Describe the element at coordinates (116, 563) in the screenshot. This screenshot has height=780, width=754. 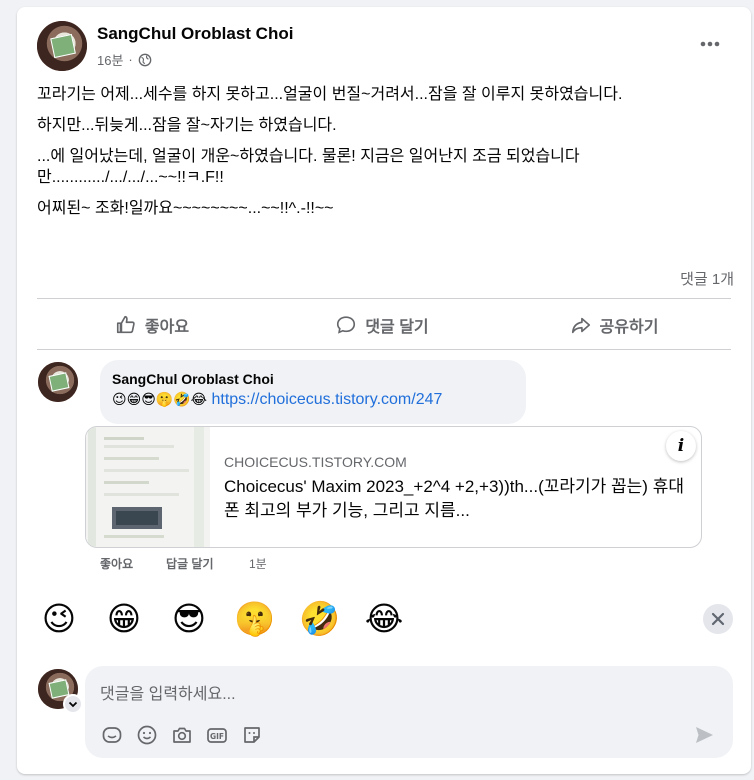
I see `comment-like-button: 좋아요` at that location.